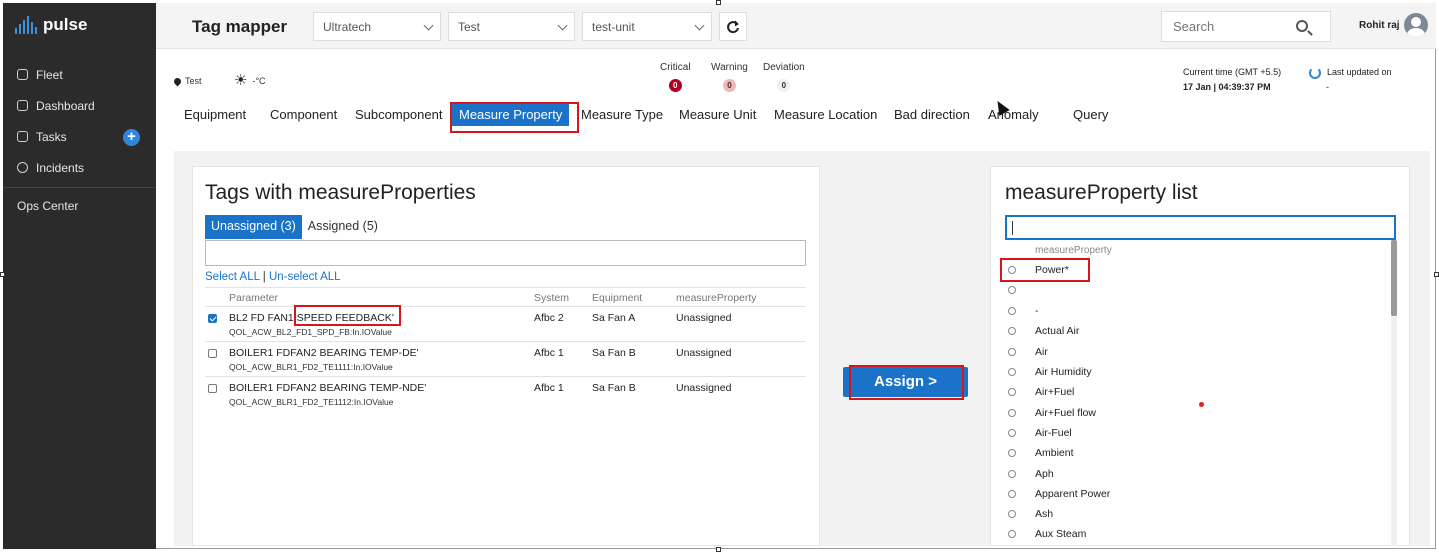  Describe the element at coordinates (311, 318) in the screenshot. I see `parameter-name: BL2 FD FAN1 SPEED FEEDBACK'` at that location.